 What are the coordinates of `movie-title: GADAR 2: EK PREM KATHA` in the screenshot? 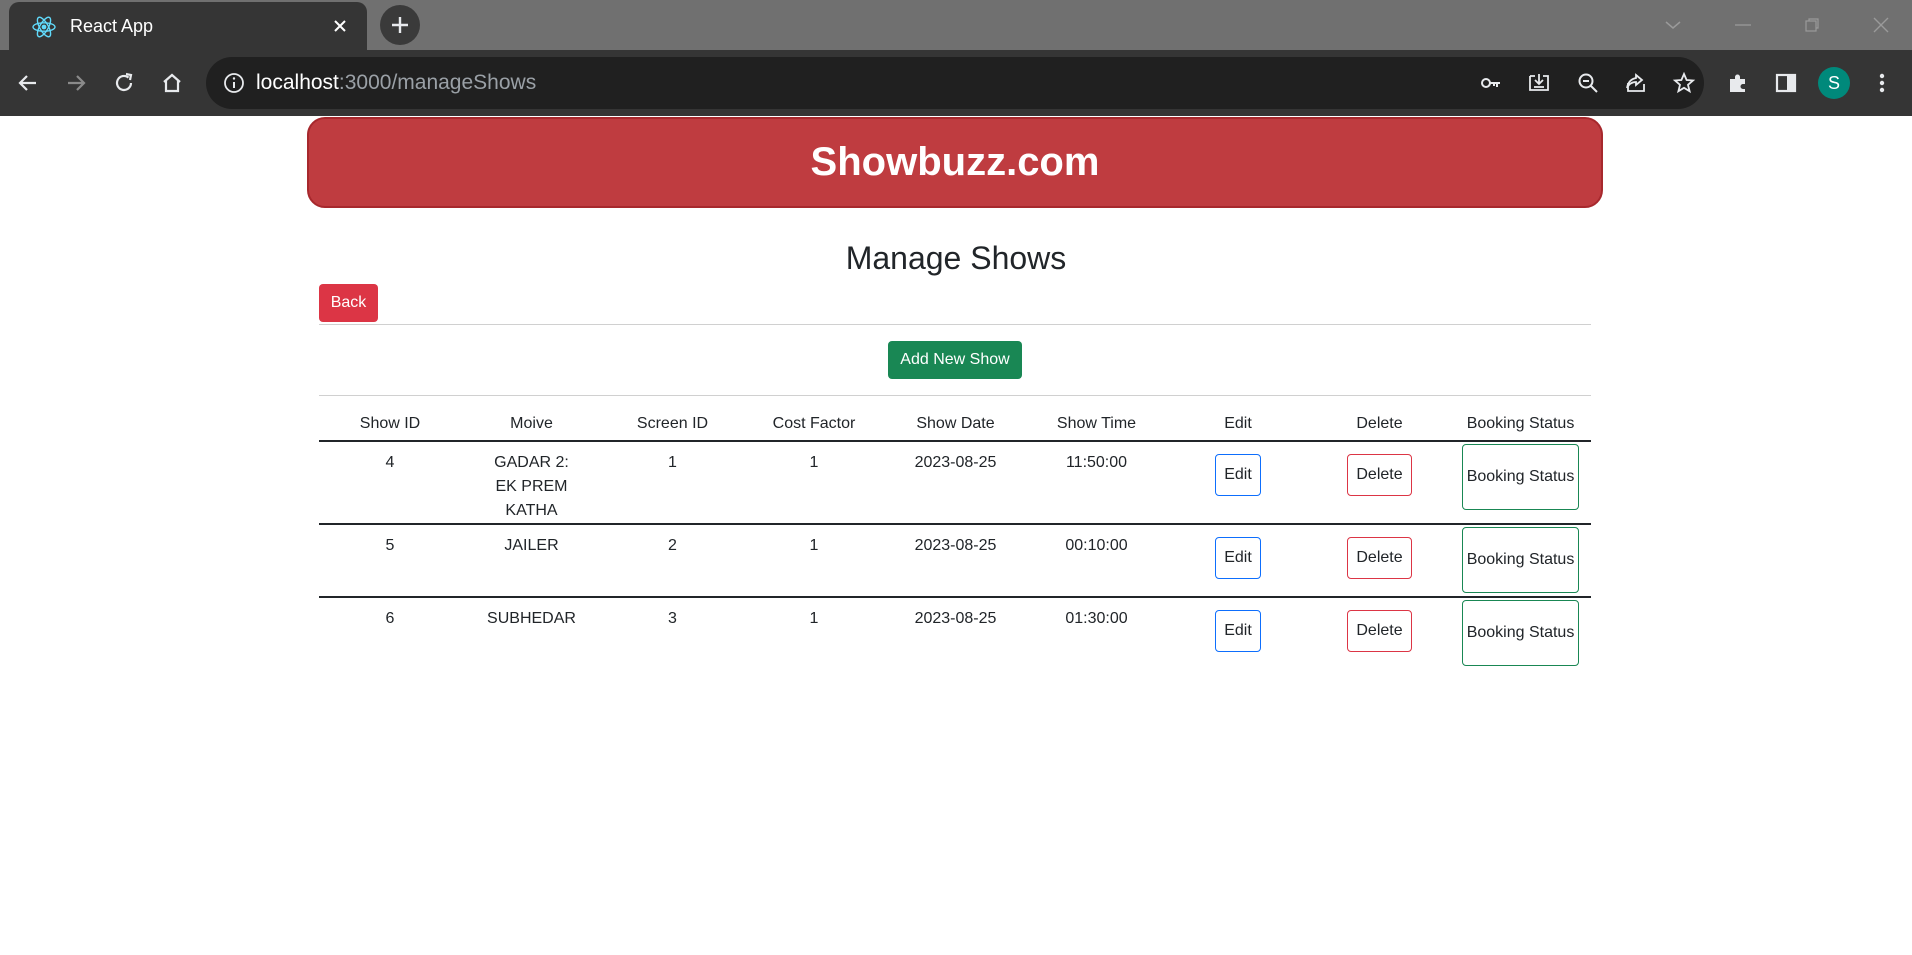 It's located at (531, 486).